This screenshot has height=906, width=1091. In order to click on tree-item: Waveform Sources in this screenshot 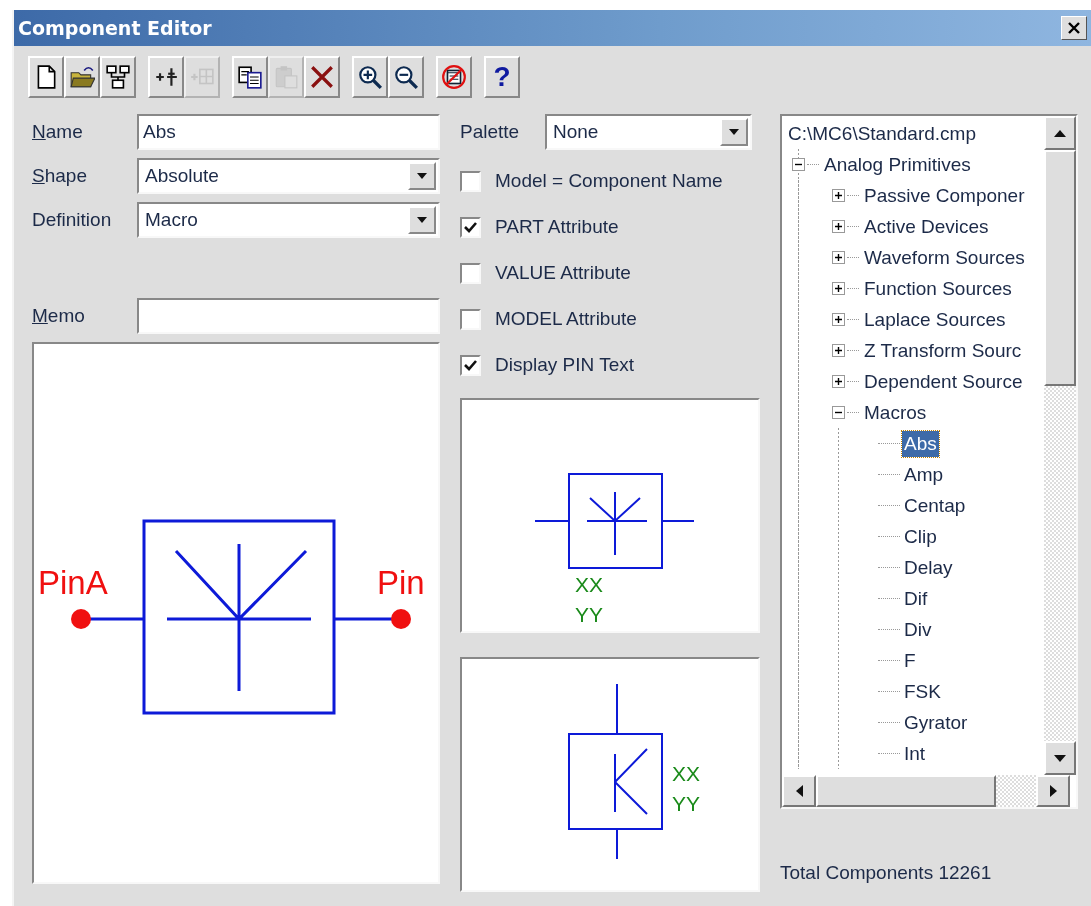, I will do `click(944, 257)`.